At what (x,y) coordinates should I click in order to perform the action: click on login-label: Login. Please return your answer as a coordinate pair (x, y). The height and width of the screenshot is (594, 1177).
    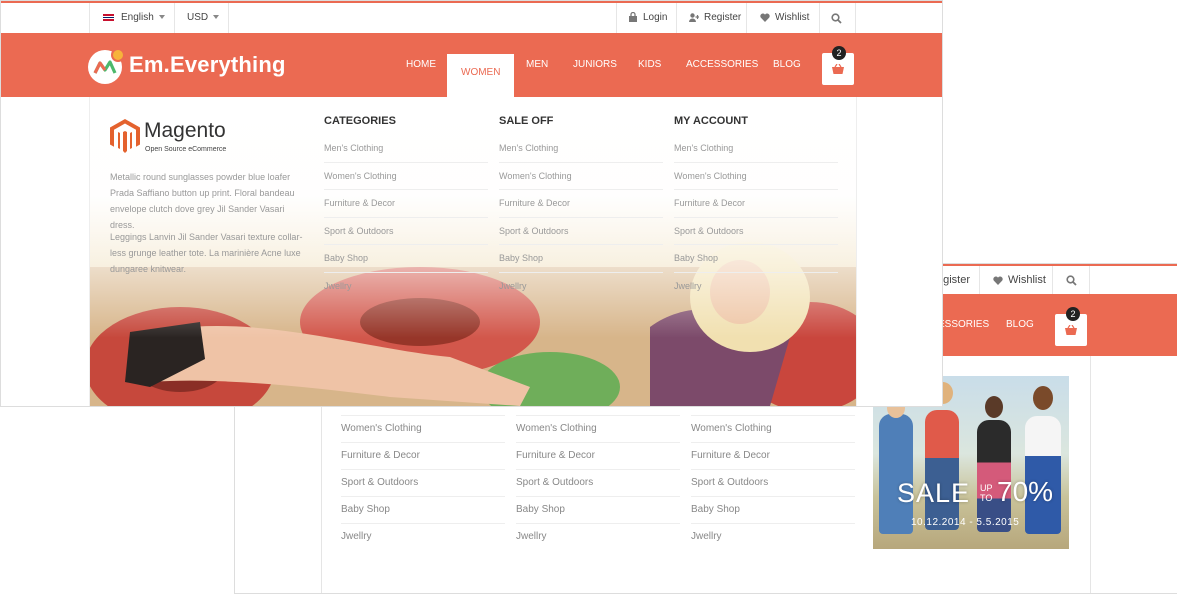
    Looking at the image, I should click on (655, 17).